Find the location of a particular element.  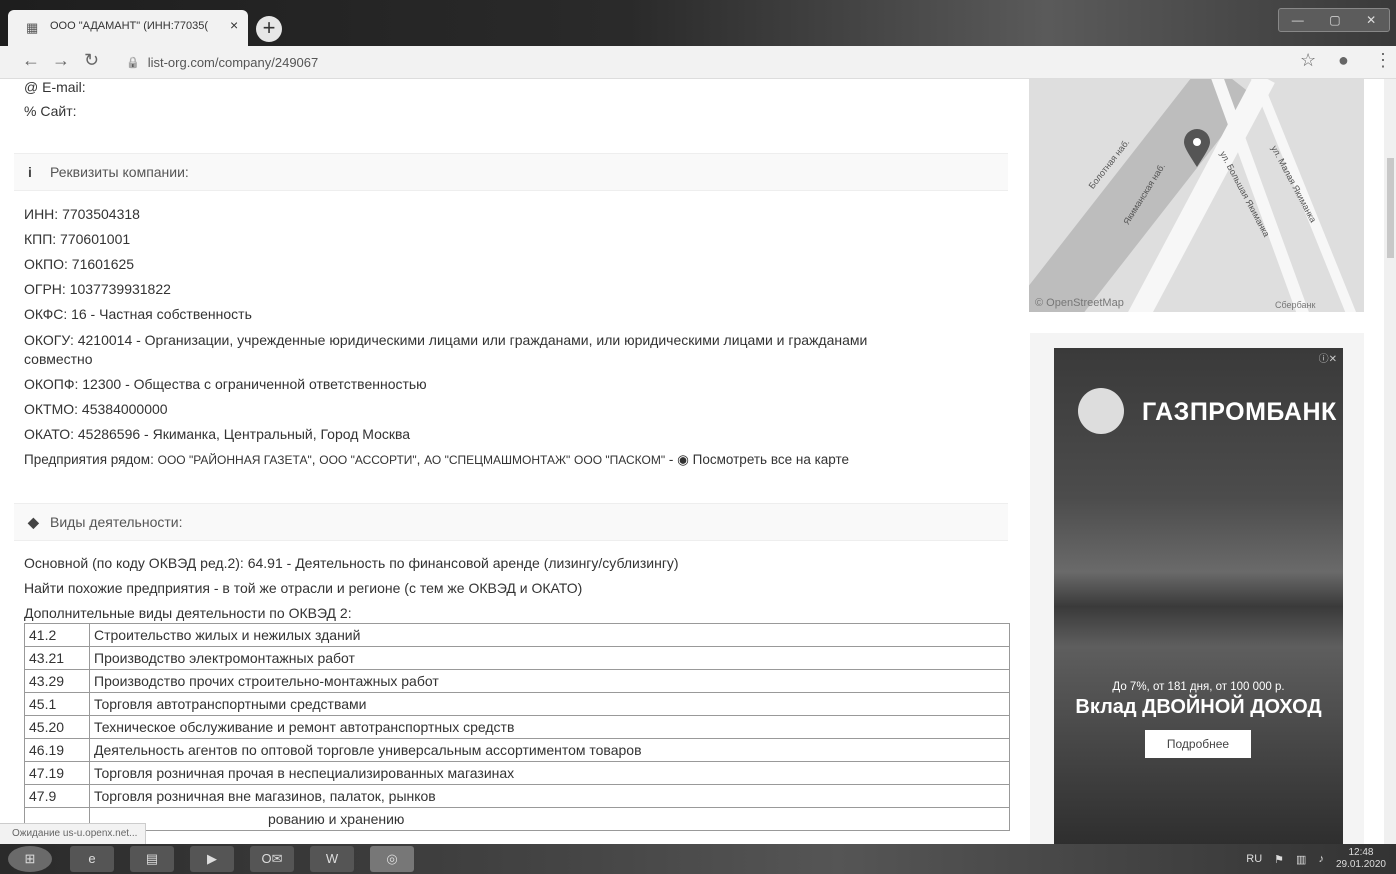

okved-code: 45.1 is located at coordinates (57, 704).